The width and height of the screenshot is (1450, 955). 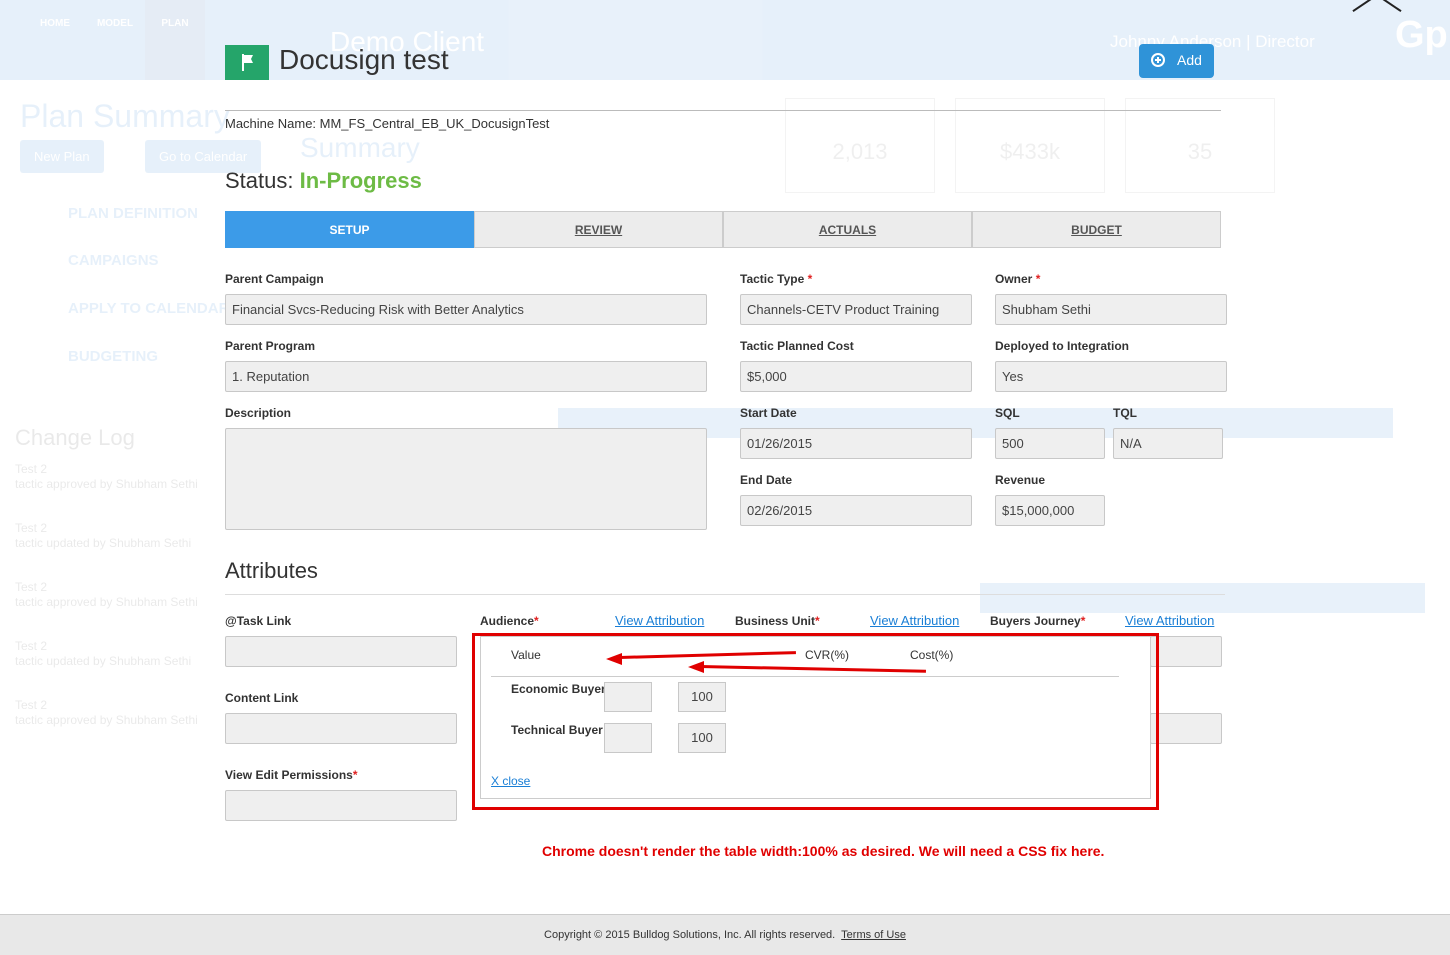 I want to click on owner-field: Shubham Sethi, so click(x=1111, y=309).